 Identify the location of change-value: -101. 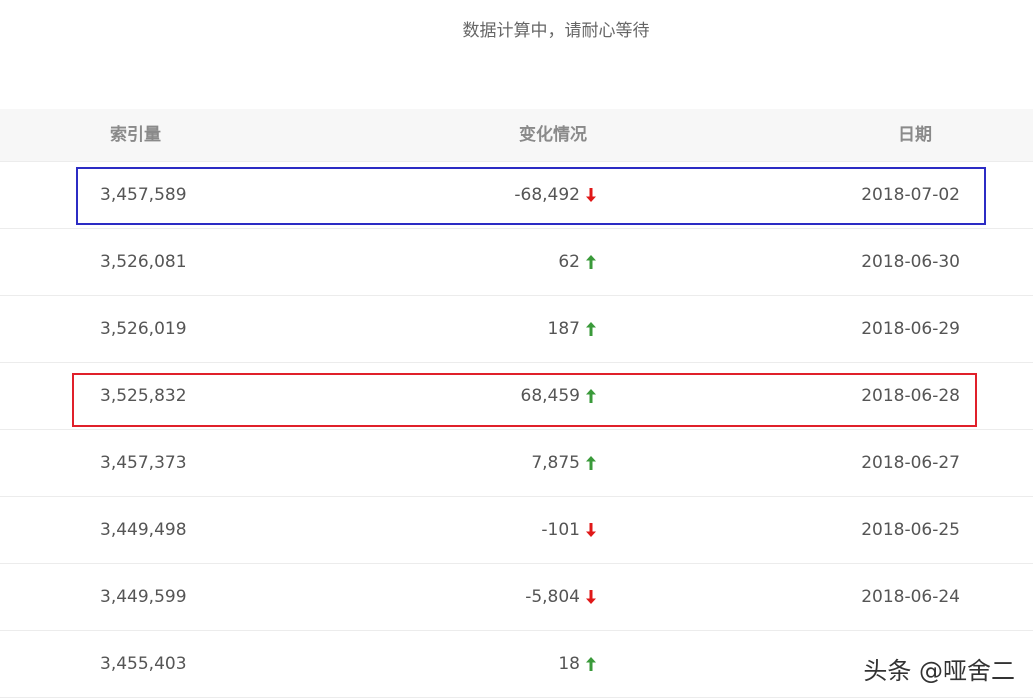
(560, 530).